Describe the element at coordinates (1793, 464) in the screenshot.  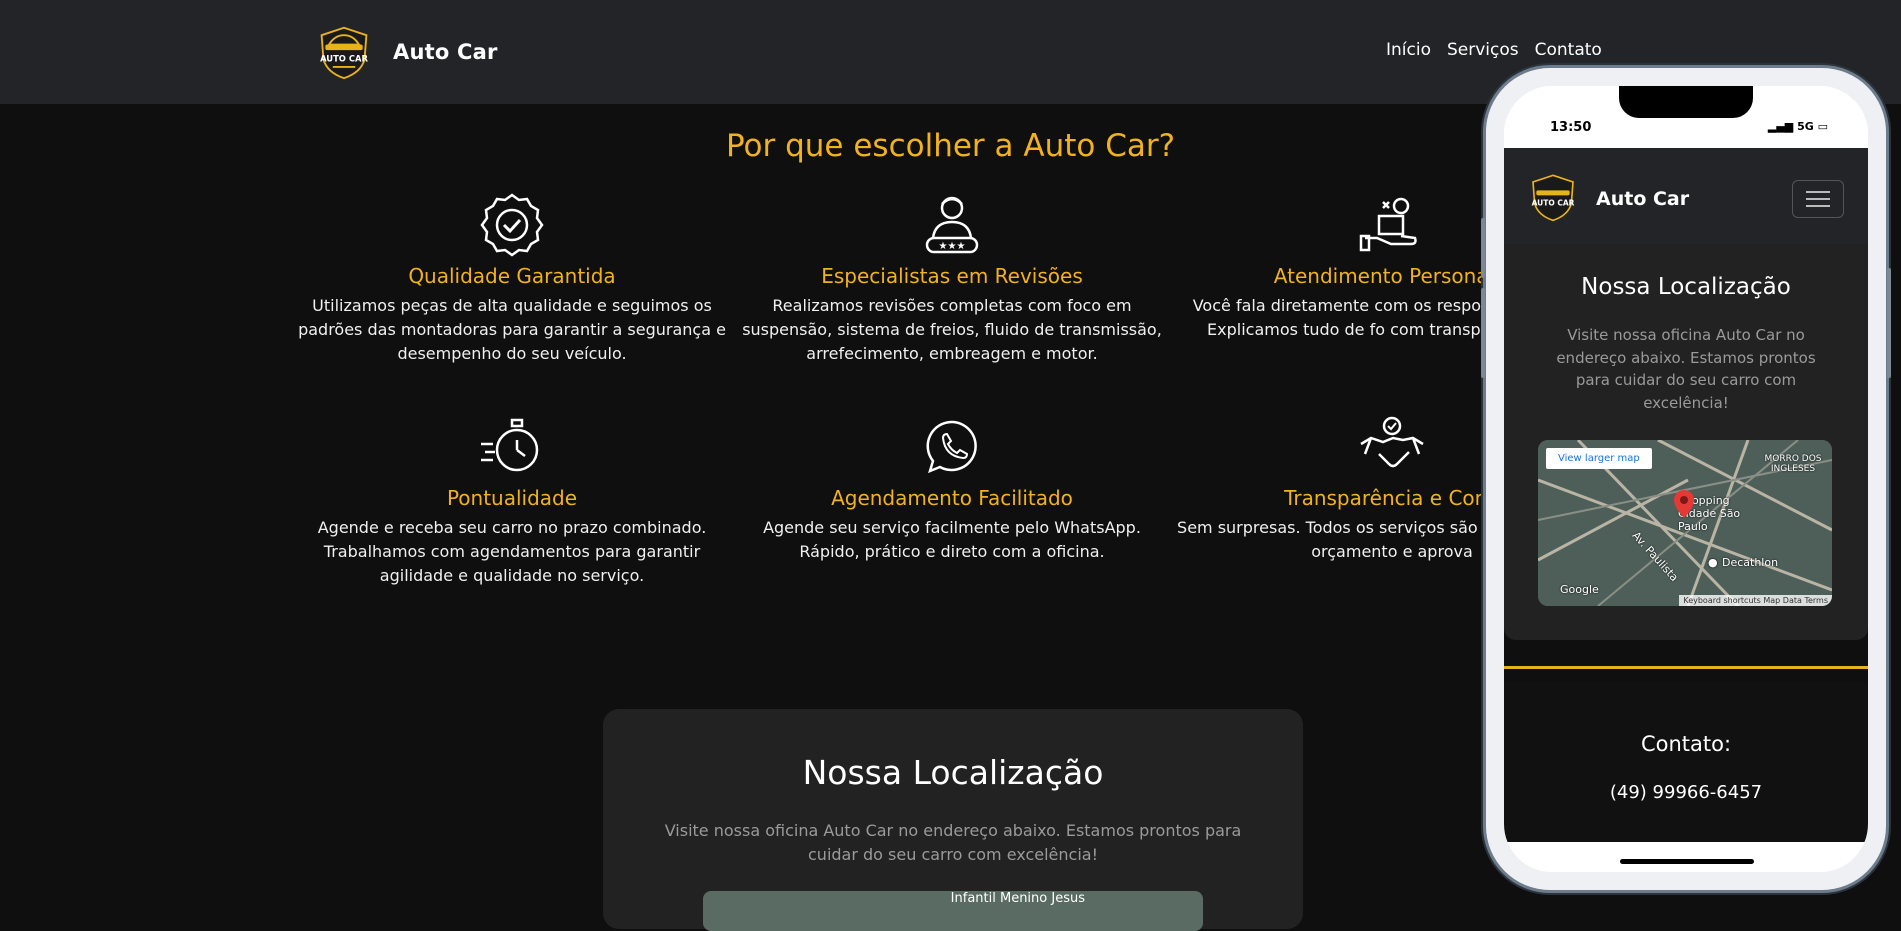
I see `map-area-label: MORRO DOS INGLESES` at that location.